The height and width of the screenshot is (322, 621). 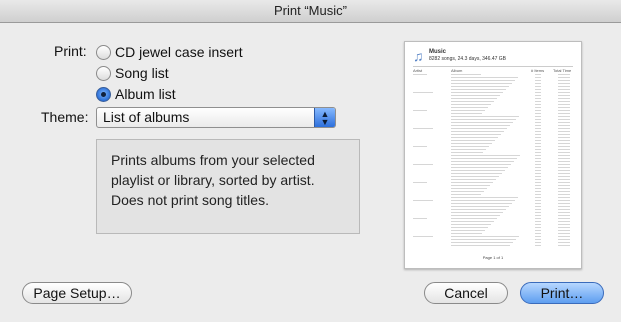 I want to click on preview-col-count: # Items, so click(x=538, y=70).